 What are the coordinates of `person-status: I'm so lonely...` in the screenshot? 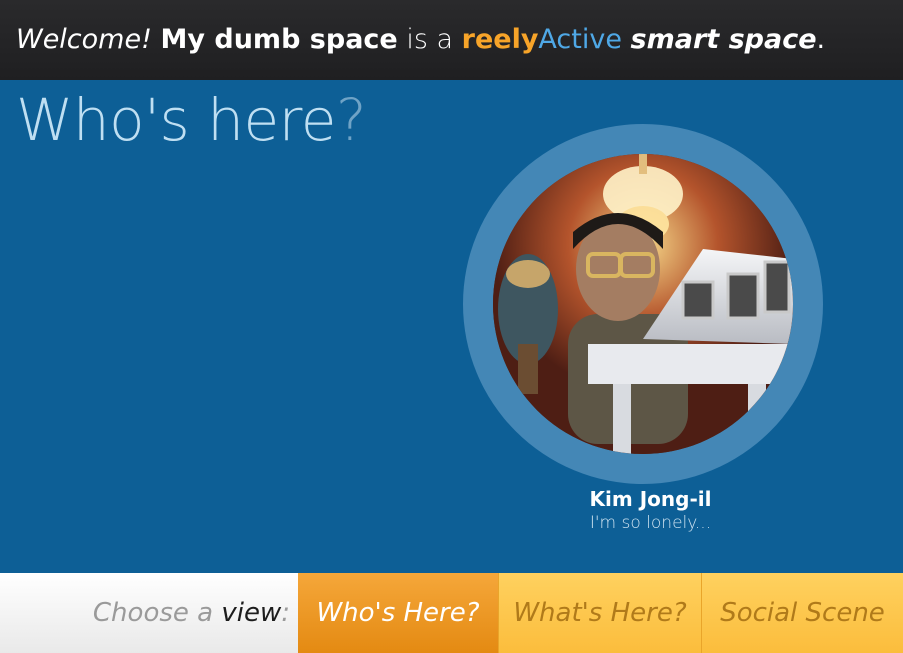 It's located at (650, 523).